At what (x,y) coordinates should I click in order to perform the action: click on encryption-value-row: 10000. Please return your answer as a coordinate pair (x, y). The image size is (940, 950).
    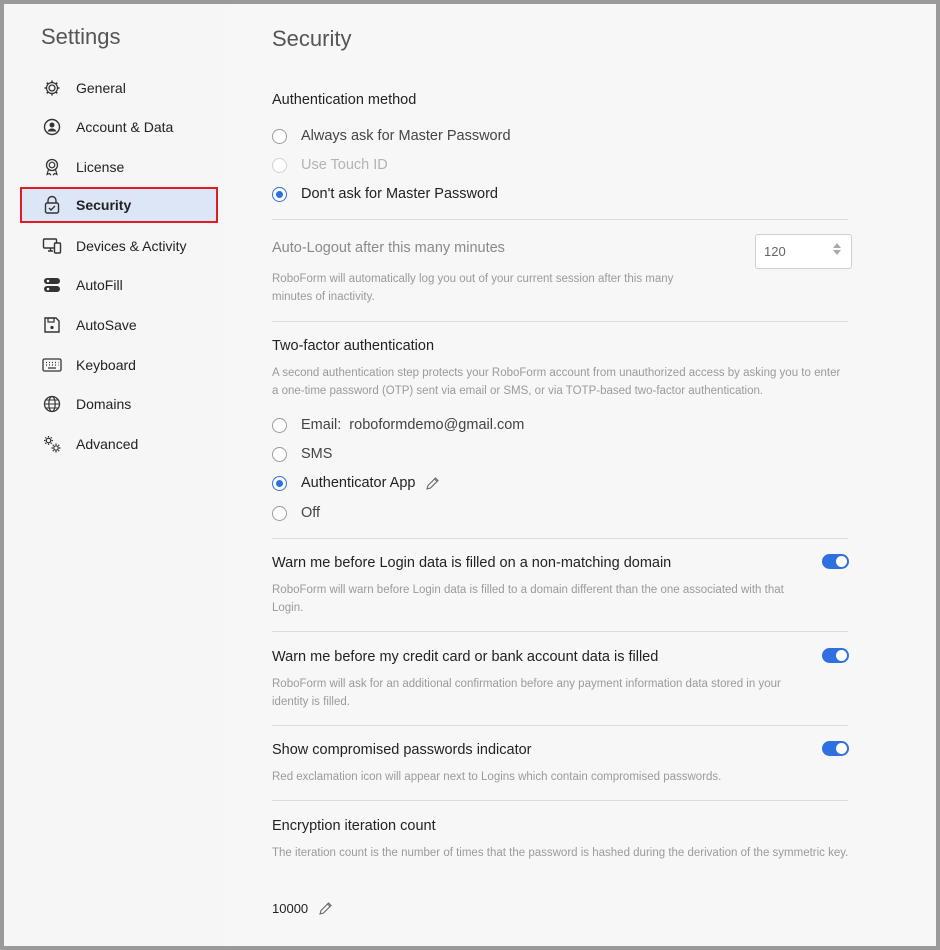
    Looking at the image, I should click on (302, 908).